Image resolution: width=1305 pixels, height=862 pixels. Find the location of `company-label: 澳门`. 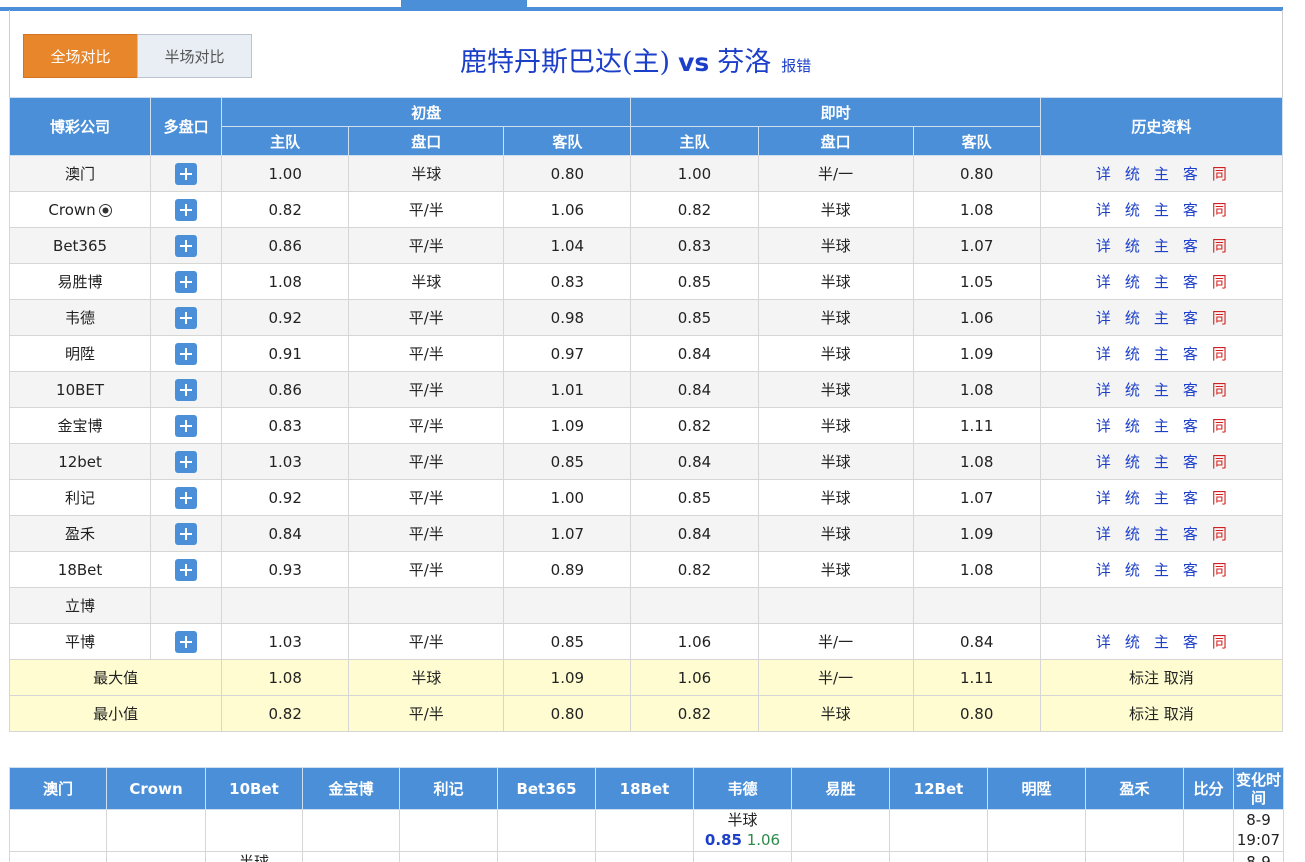

company-label: 澳门 is located at coordinates (80, 174).